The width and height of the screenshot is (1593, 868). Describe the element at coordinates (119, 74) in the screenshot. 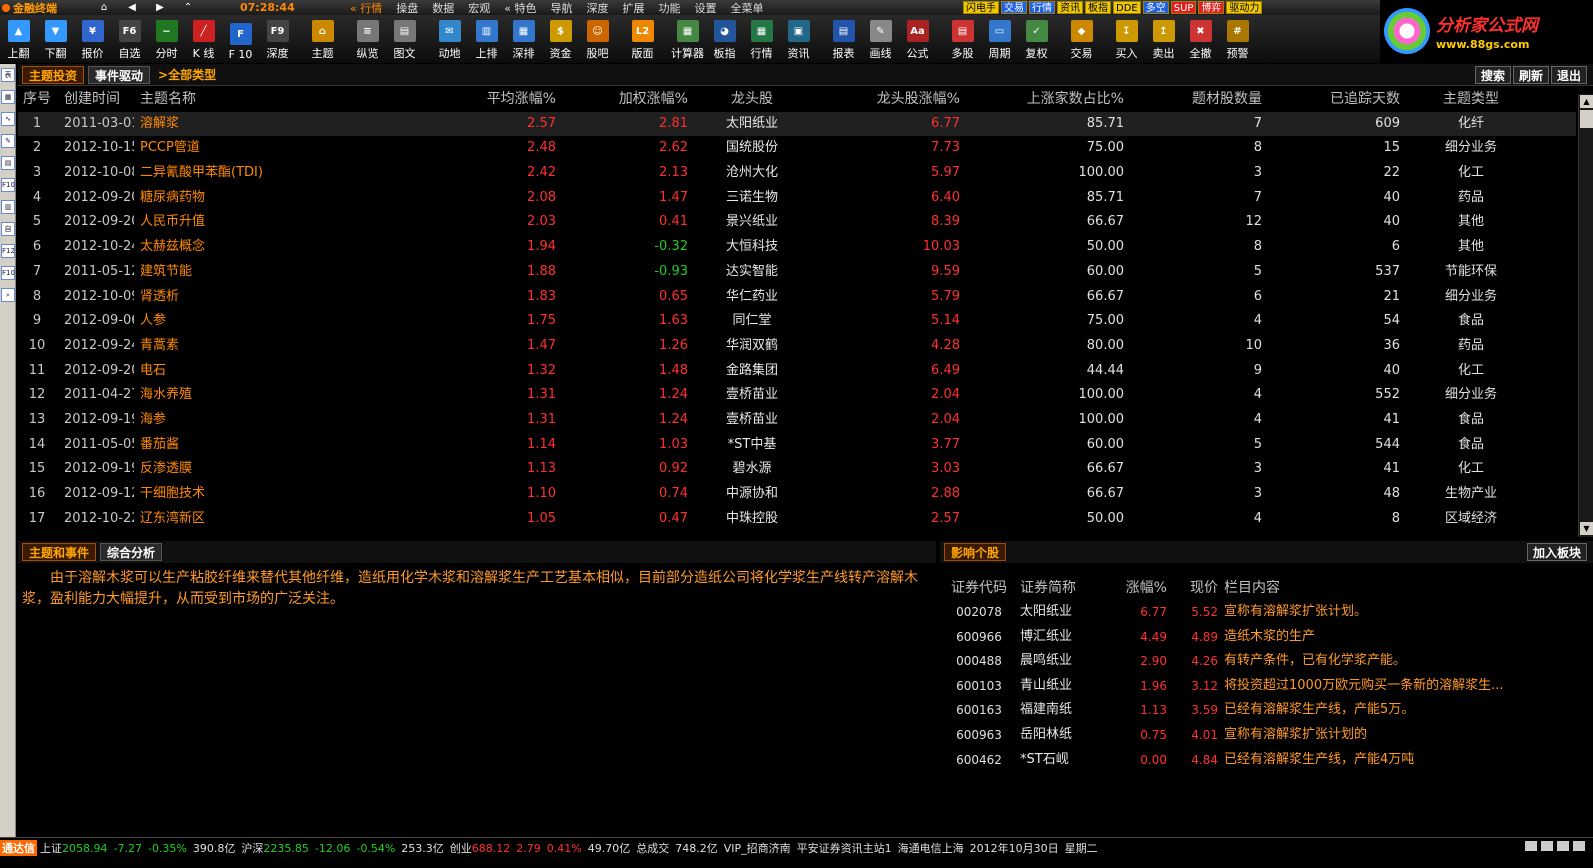

I see `tab-event-driven: 事件驱动` at that location.